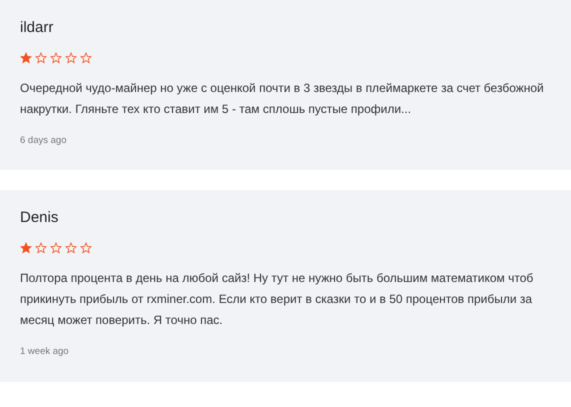 The image size is (571, 407). Describe the element at coordinates (44, 141) in the screenshot. I see `review-time: 6 days ago` at that location.